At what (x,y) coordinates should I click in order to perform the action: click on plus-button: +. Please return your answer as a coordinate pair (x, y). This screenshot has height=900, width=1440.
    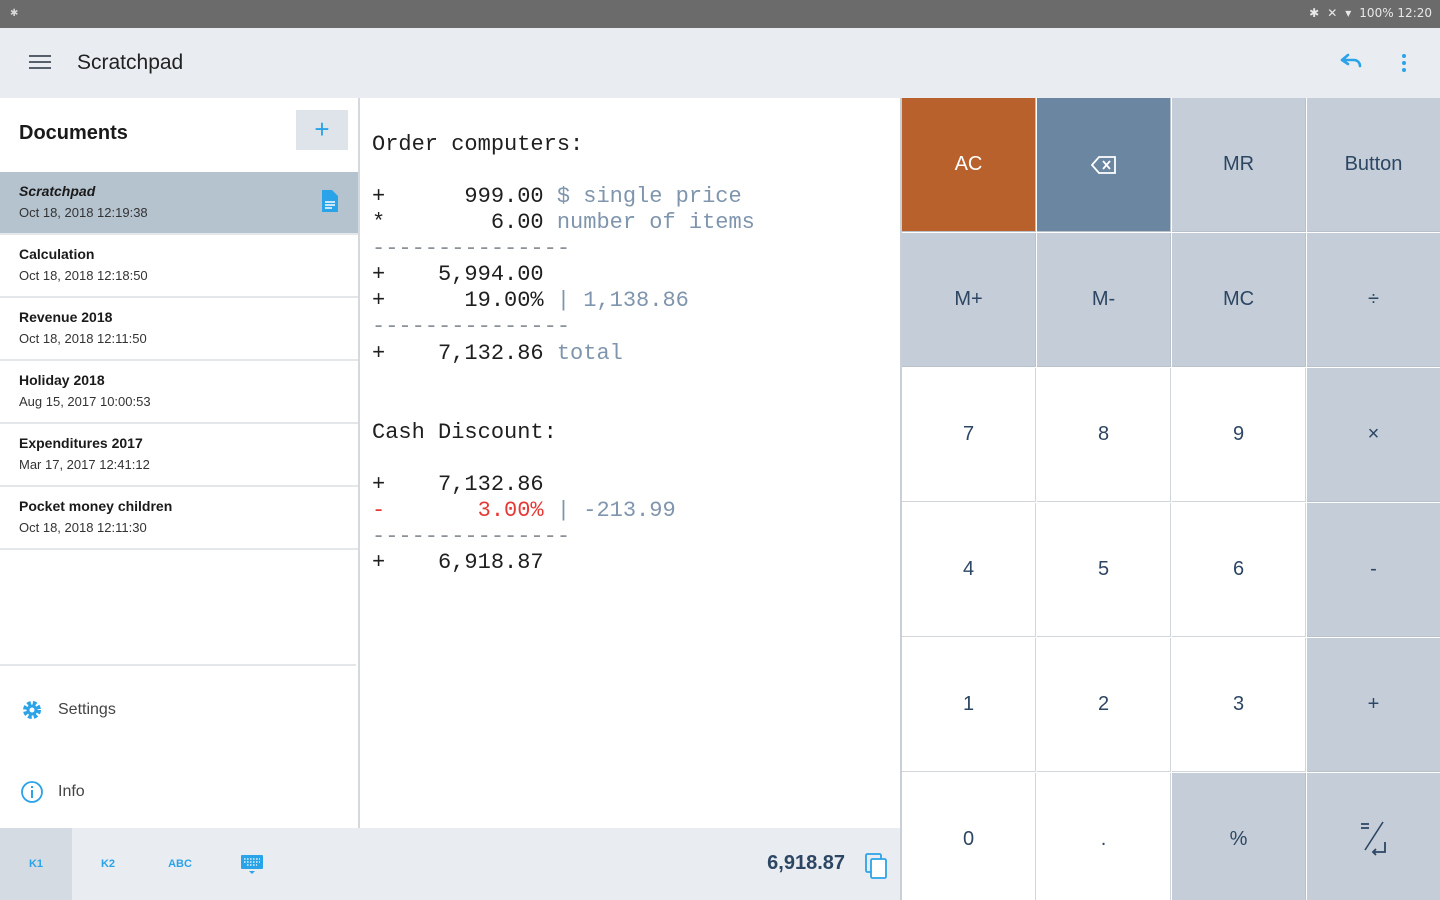
    Looking at the image, I should click on (1373, 705).